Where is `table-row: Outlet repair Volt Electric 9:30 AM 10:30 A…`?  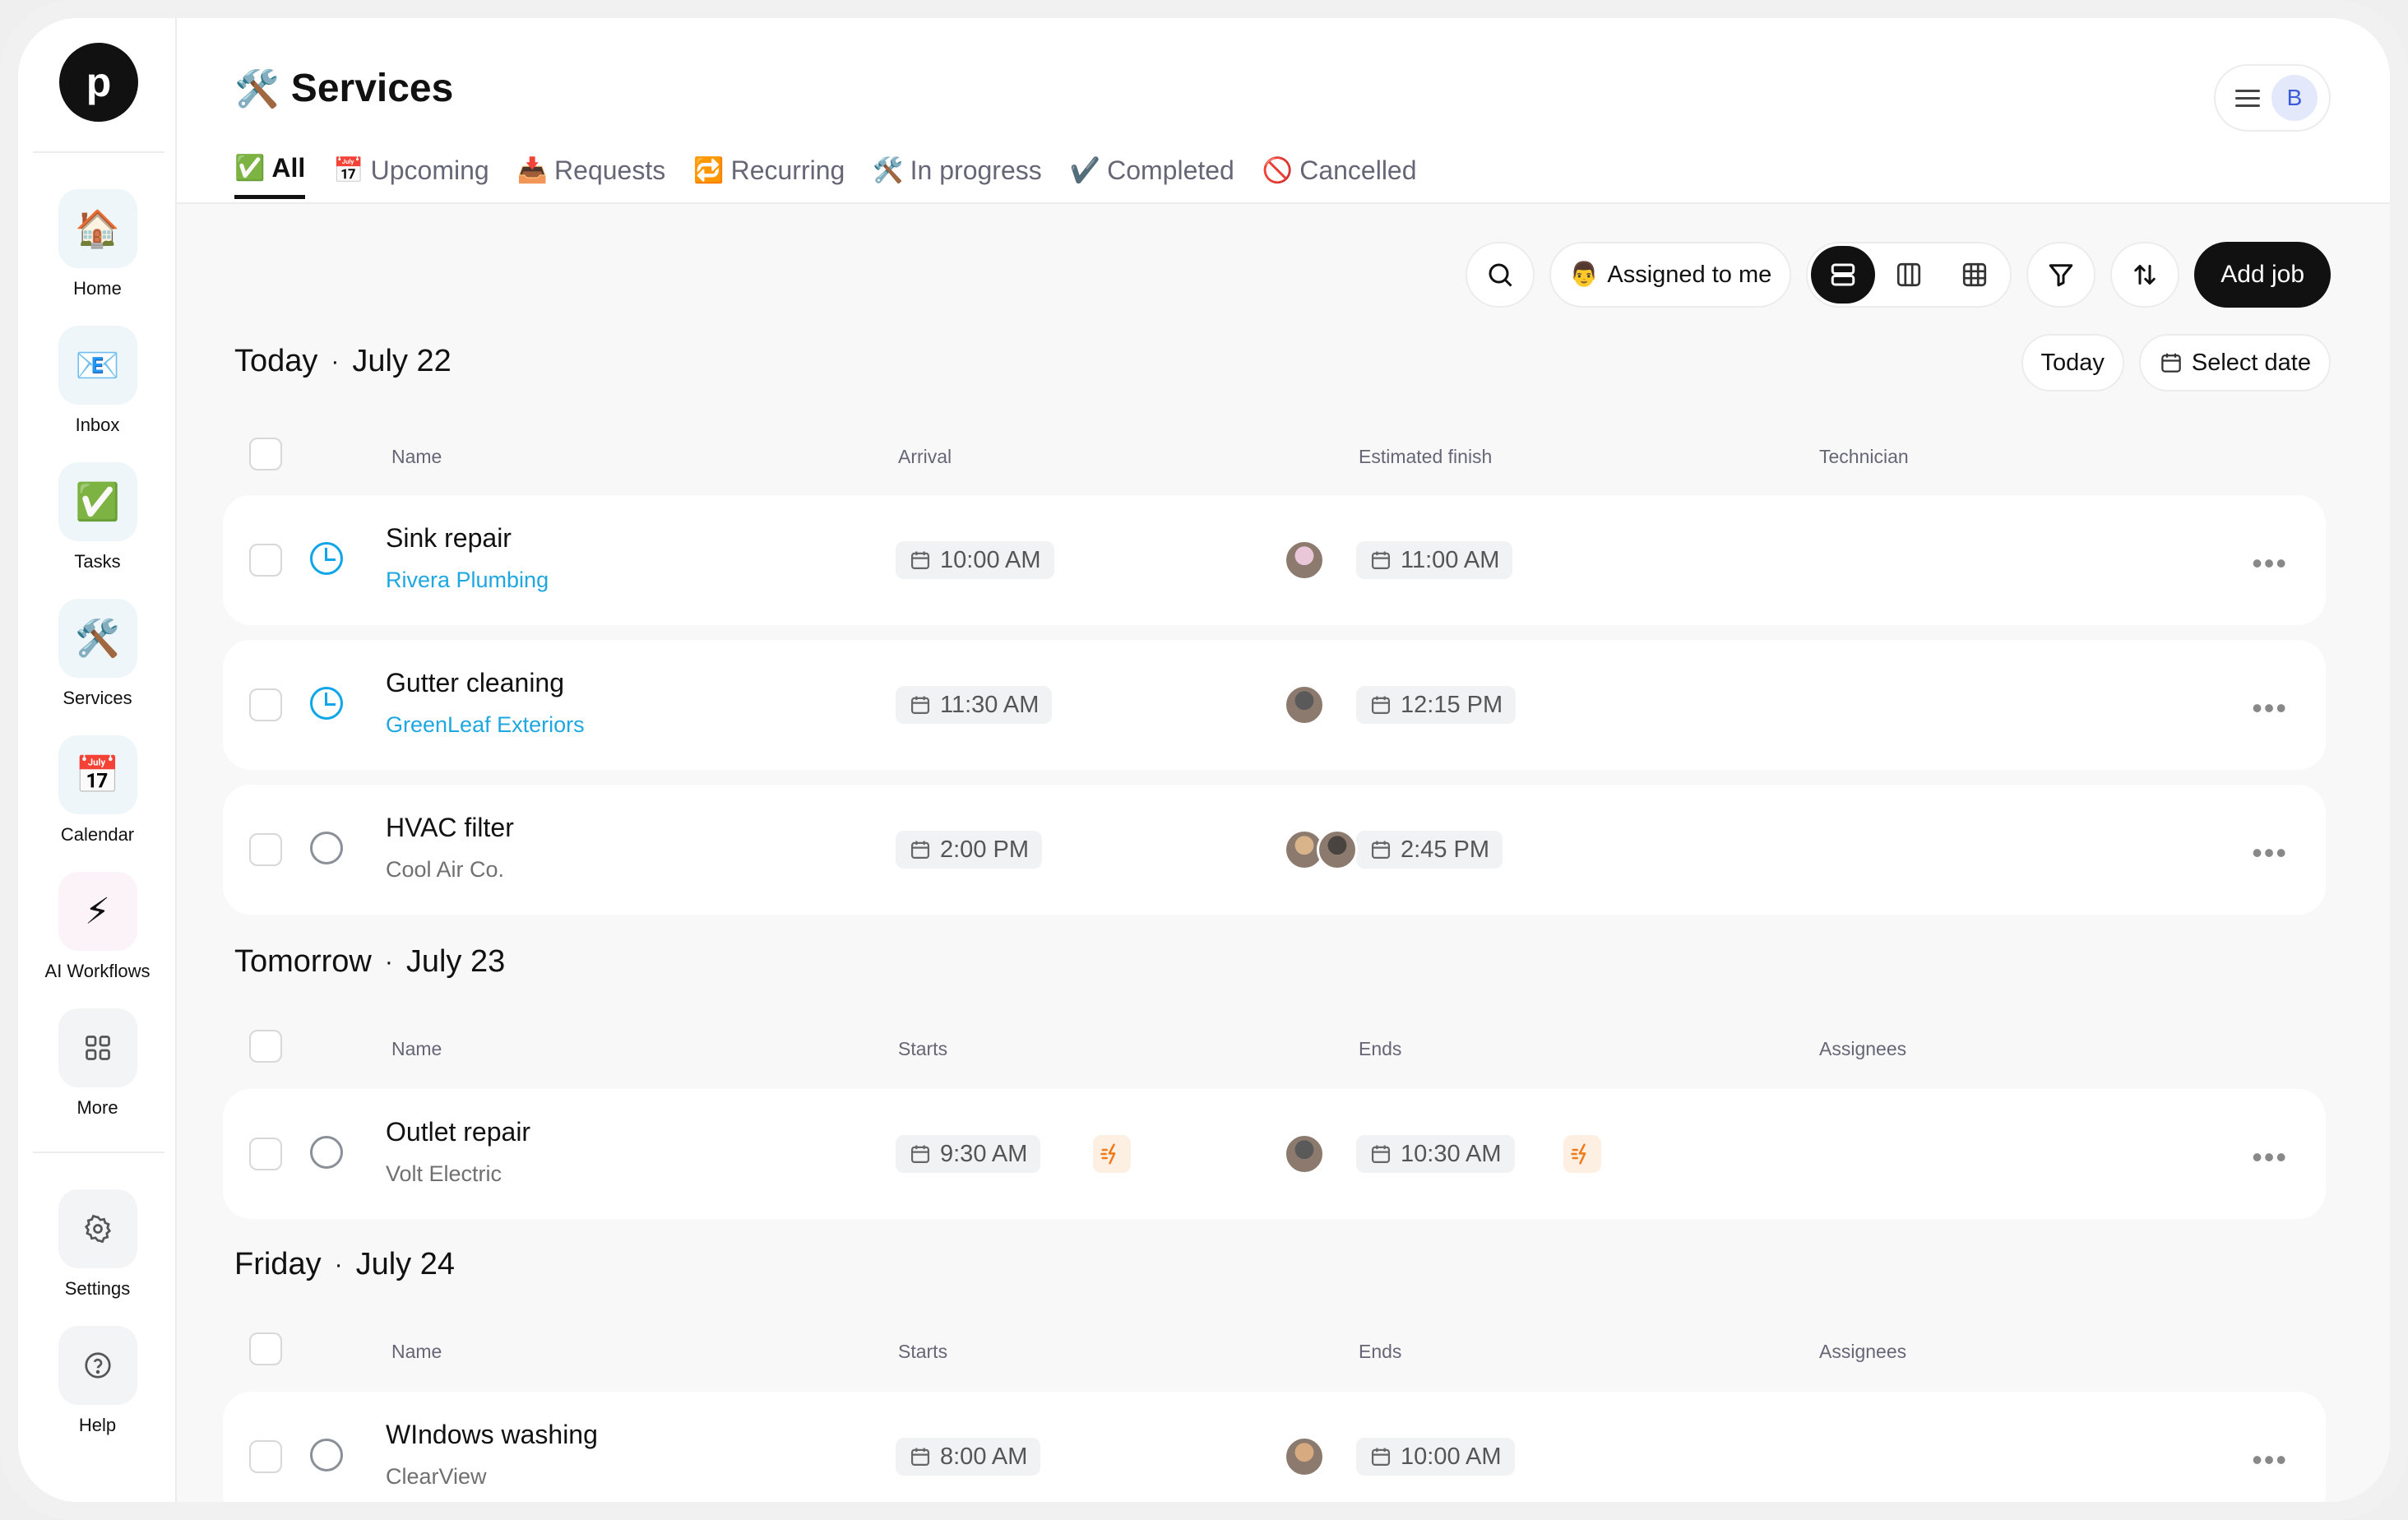 table-row: Outlet repair Volt Electric 9:30 AM 10:30 A… is located at coordinates (1274, 1154).